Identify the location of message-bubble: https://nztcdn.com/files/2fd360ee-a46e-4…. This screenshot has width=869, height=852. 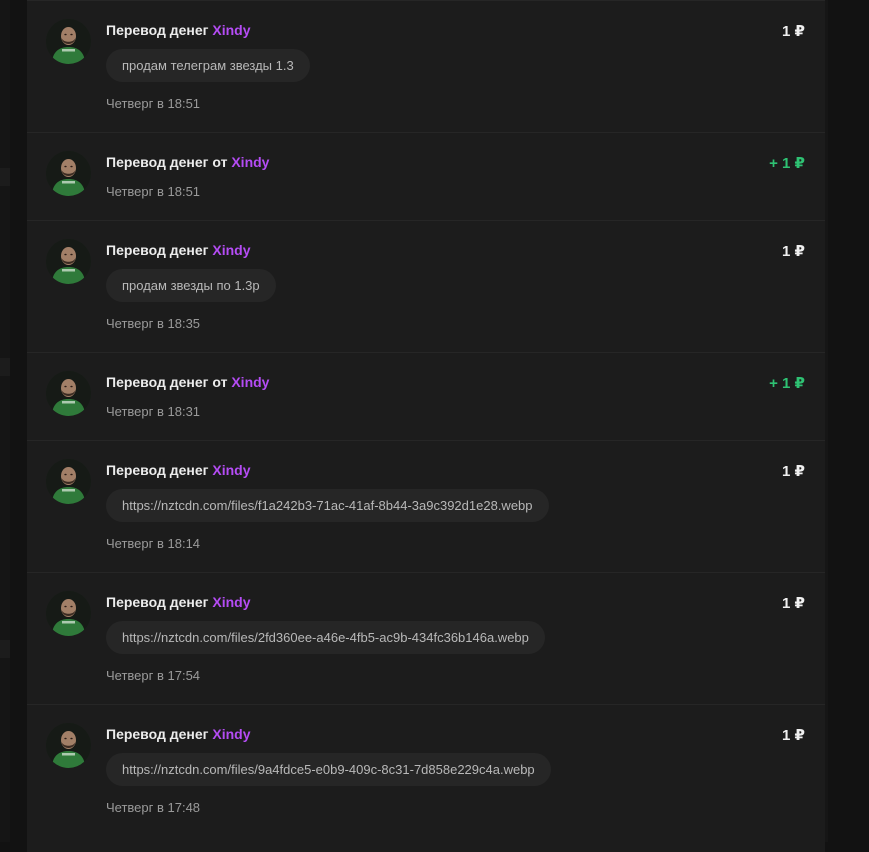
(325, 637).